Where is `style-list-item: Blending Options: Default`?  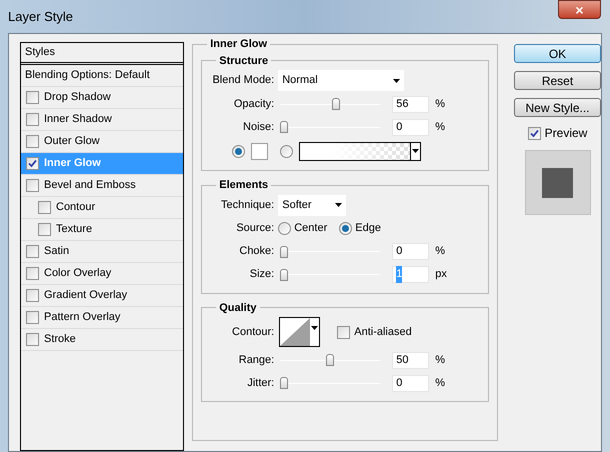
style-list-item: Blending Options: Default is located at coordinates (102, 76).